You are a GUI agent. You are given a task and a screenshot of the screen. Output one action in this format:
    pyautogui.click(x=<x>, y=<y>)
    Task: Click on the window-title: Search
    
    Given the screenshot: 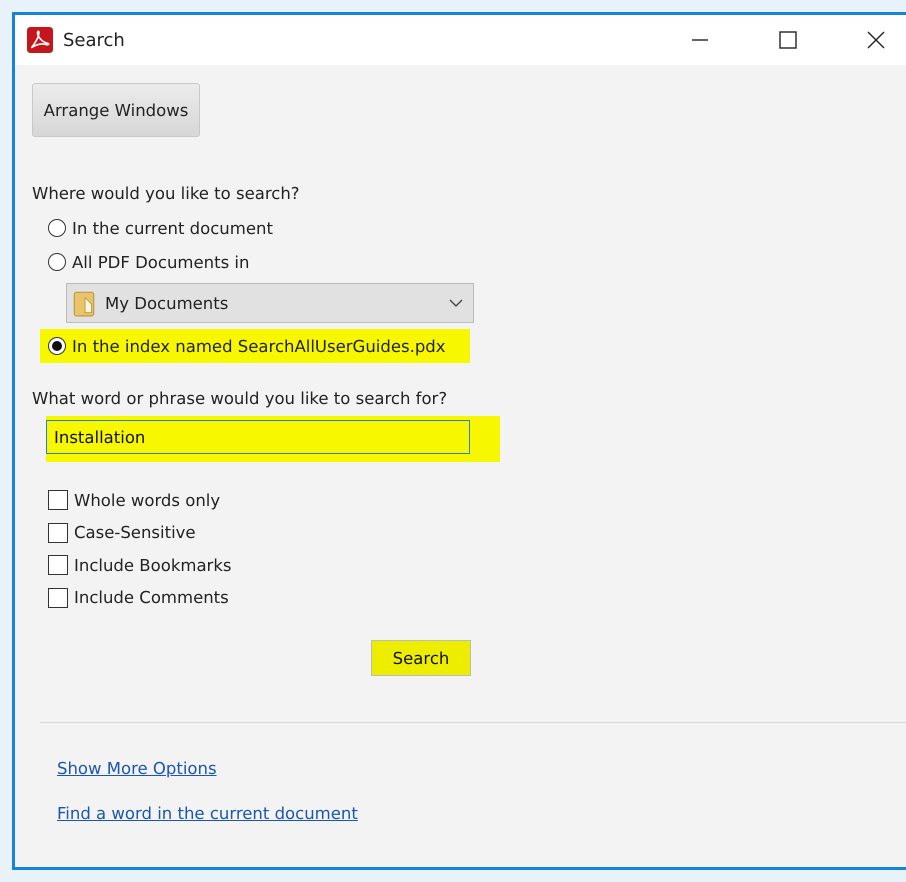 What is the action you would take?
    pyautogui.click(x=94, y=40)
    